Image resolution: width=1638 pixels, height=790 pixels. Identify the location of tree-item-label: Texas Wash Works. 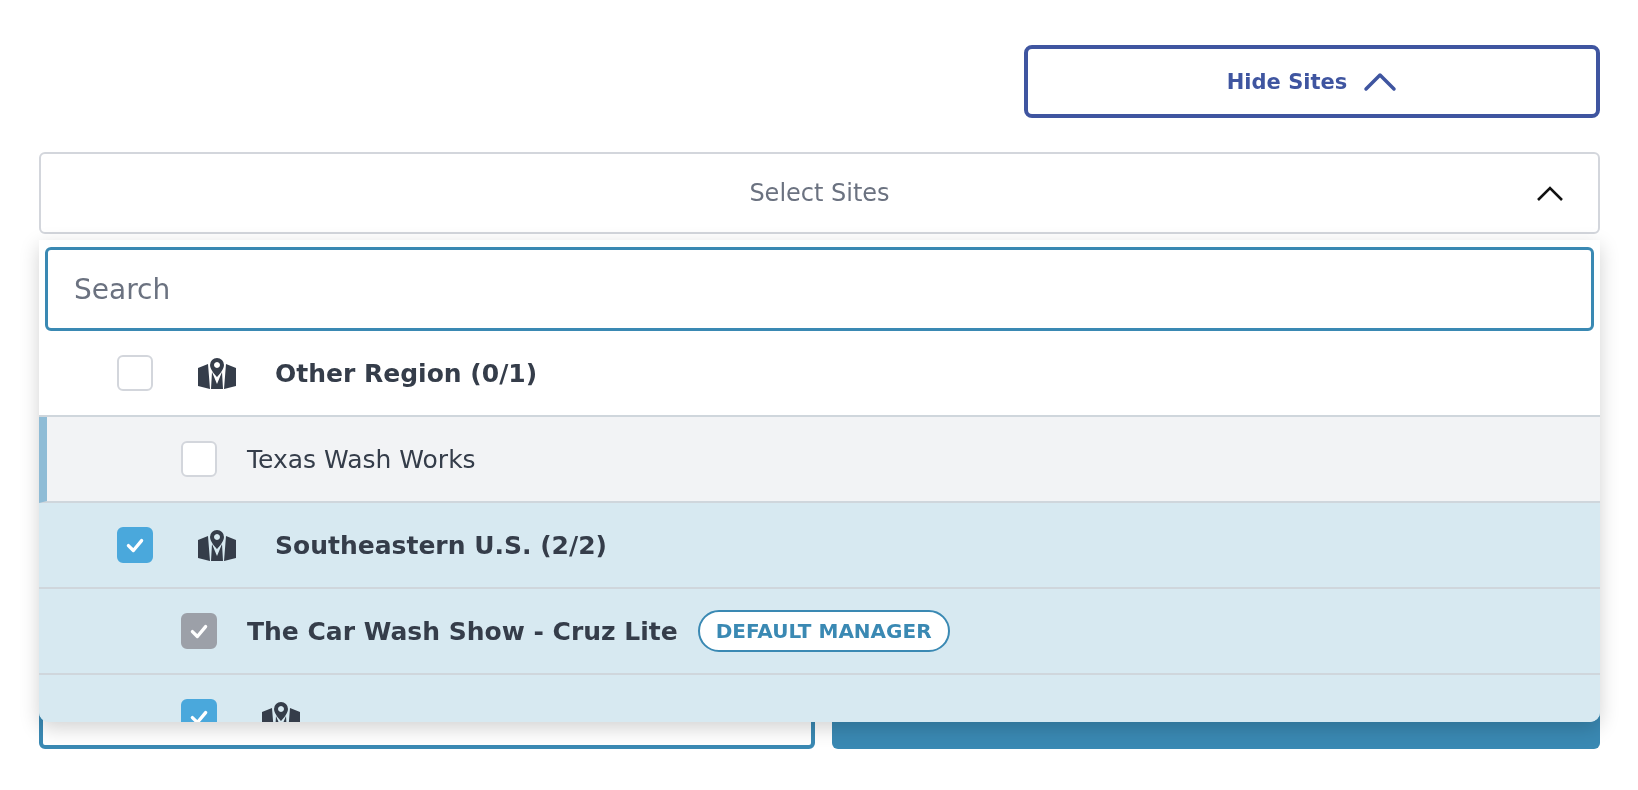
(361, 459).